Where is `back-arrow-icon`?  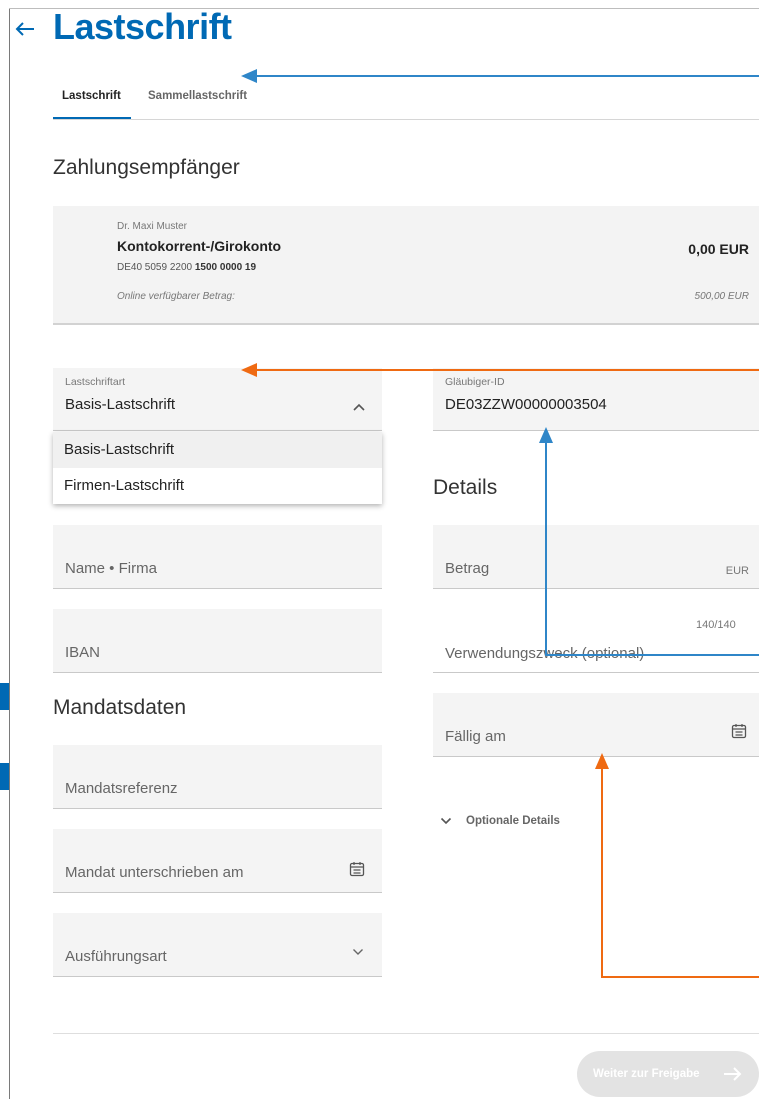 back-arrow-icon is located at coordinates (25, 29).